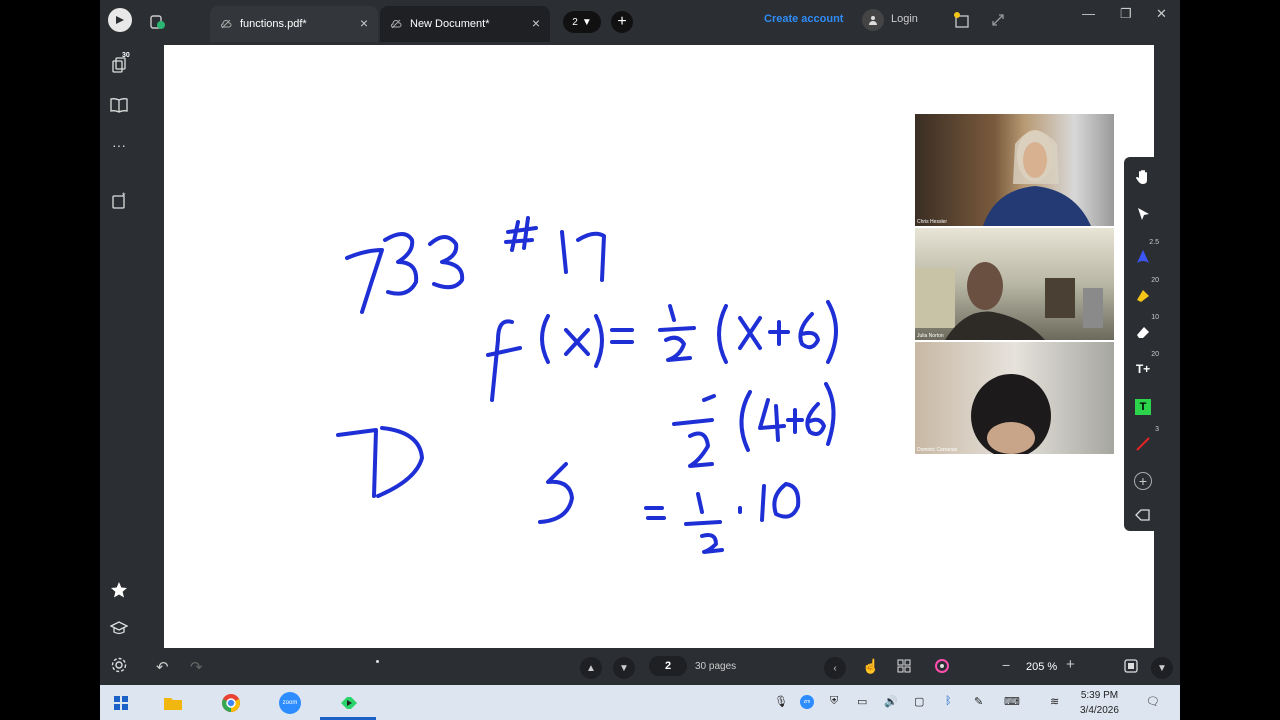  What do you see at coordinates (119, 665) in the screenshot?
I see `settings-gear-icon` at bounding box center [119, 665].